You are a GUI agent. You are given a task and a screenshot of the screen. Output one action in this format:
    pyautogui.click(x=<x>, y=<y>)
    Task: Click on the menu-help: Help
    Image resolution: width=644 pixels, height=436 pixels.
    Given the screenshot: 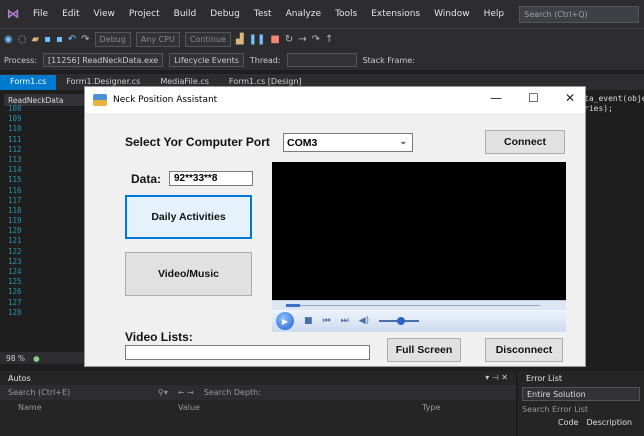 What is the action you would take?
    pyautogui.click(x=494, y=14)
    